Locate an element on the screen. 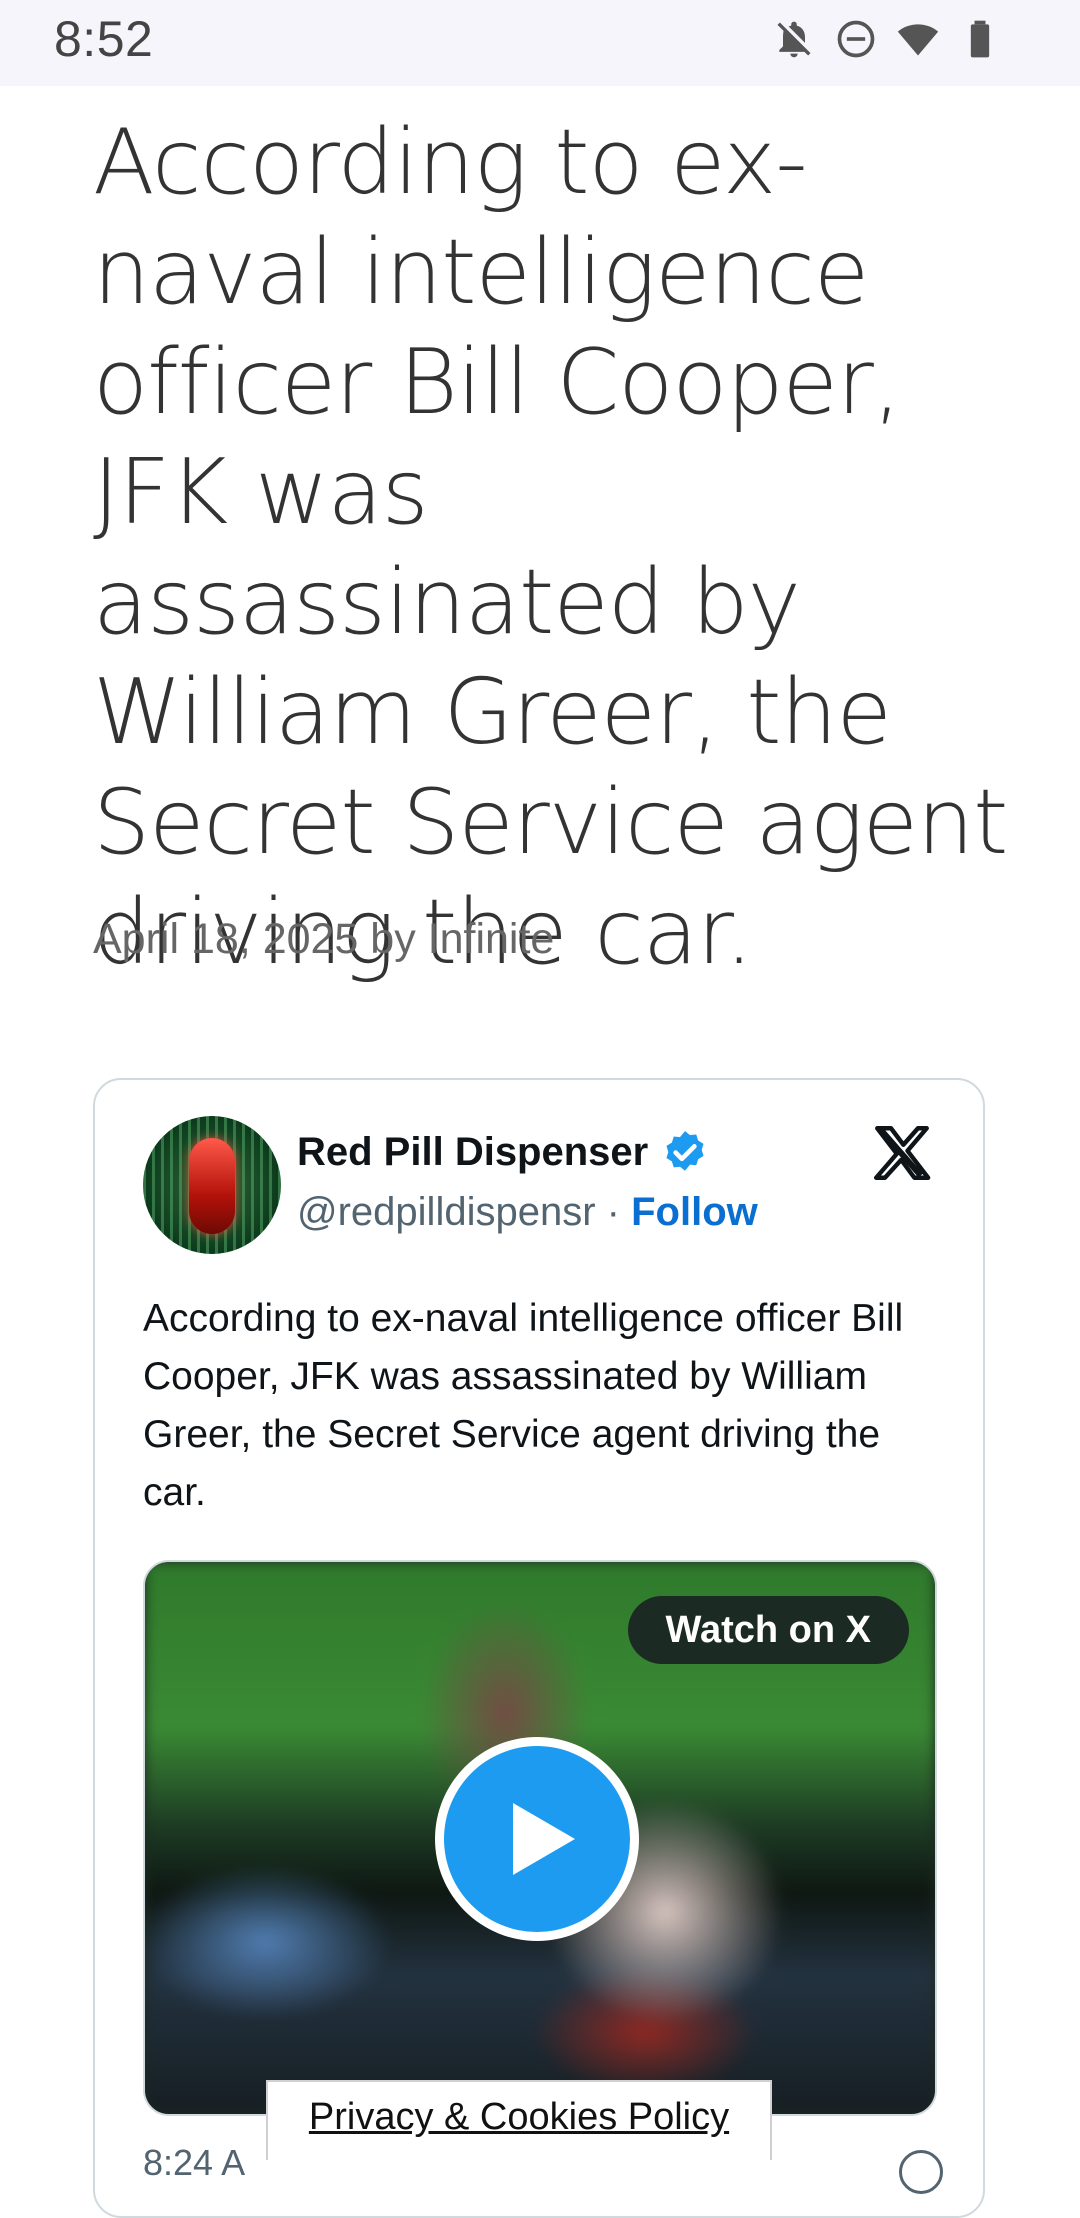 Image resolution: width=1080 pixels, height=2218 pixels. author-name: Red Pill Dispenser is located at coordinates (472, 1152).